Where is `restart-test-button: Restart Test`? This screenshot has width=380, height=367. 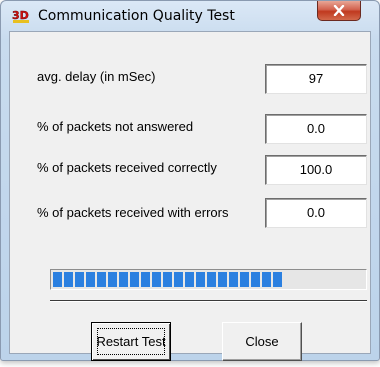 restart-test-button: Restart Test is located at coordinates (131, 341).